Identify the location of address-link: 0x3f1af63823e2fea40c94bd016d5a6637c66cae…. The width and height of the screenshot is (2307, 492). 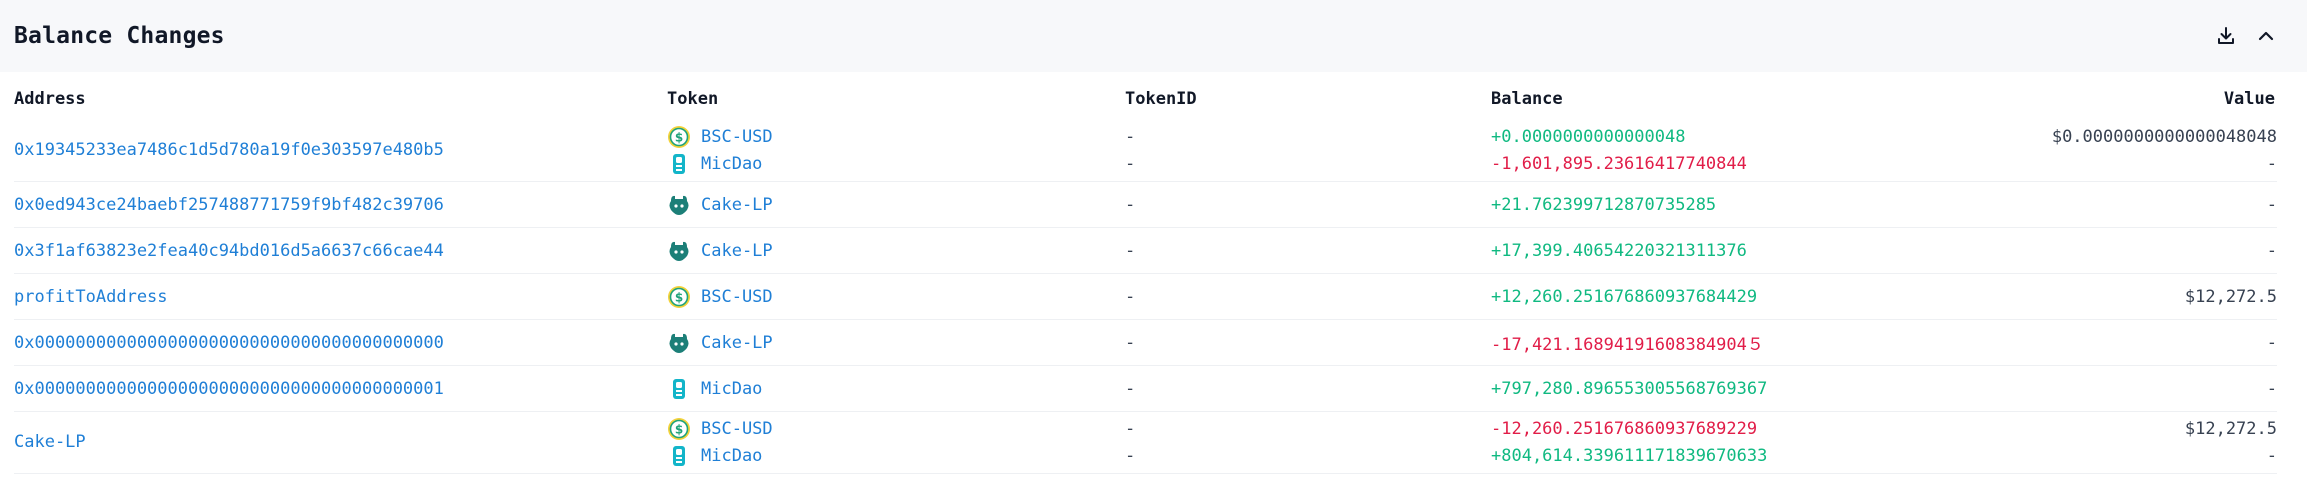
(229, 251).